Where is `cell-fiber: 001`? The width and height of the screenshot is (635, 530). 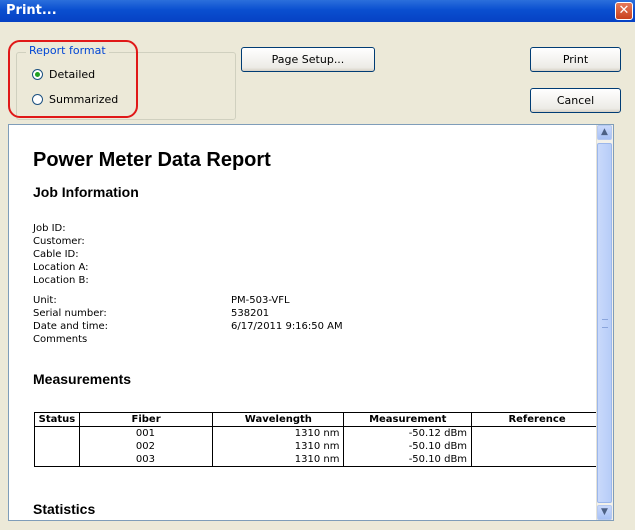 cell-fiber: 001 is located at coordinates (146, 433).